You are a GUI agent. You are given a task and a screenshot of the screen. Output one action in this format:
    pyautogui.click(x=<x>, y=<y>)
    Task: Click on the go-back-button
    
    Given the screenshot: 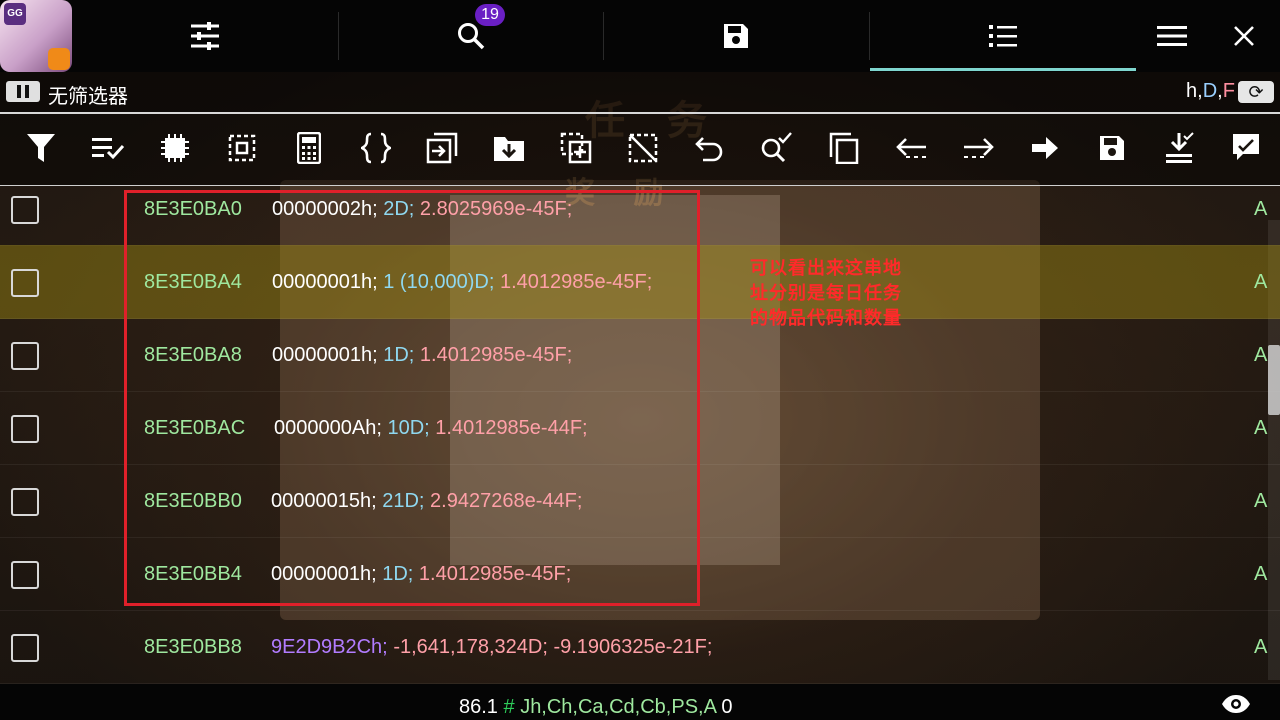 What is the action you would take?
    pyautogui.click(x=912, y=148)
    